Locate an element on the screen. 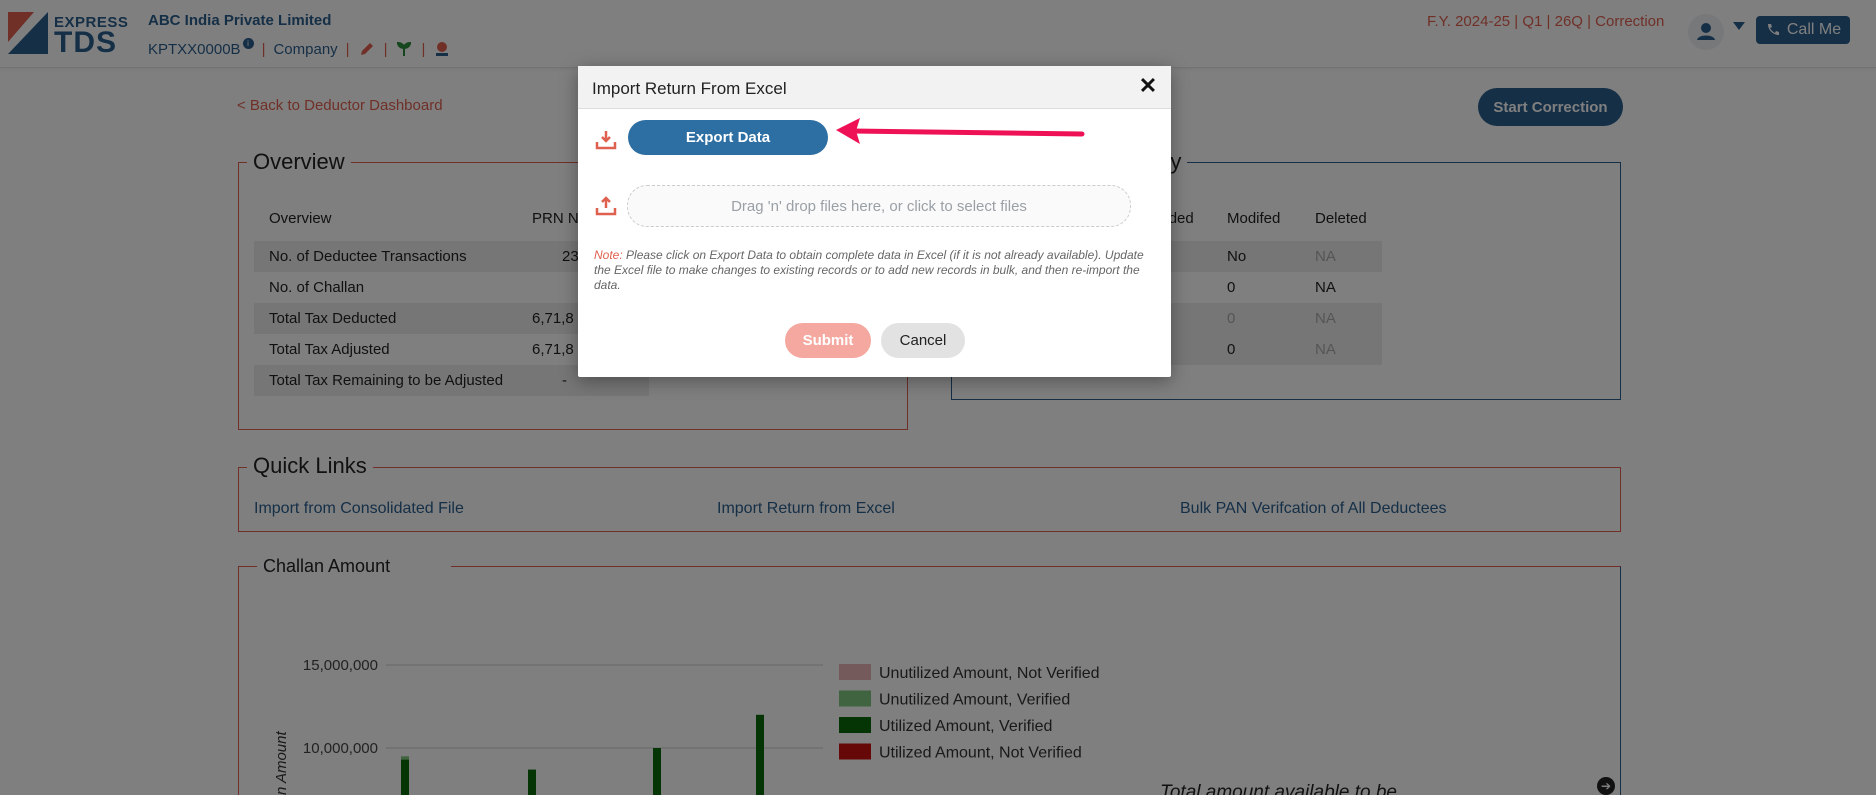 Image resolution: width=1876 pixels, height=795 pixels. modal-title: Import Return From Excel is located at coordinates (689, 88).